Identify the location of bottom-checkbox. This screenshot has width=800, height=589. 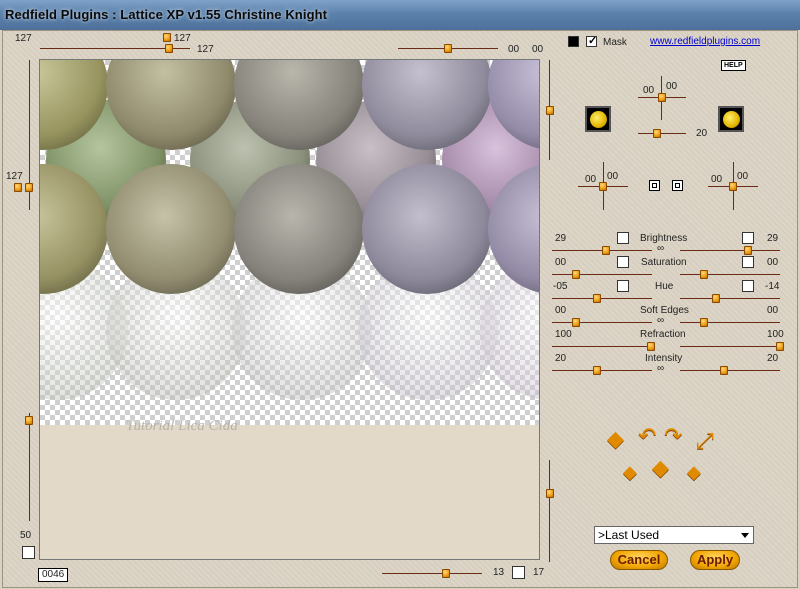
(518, 572).